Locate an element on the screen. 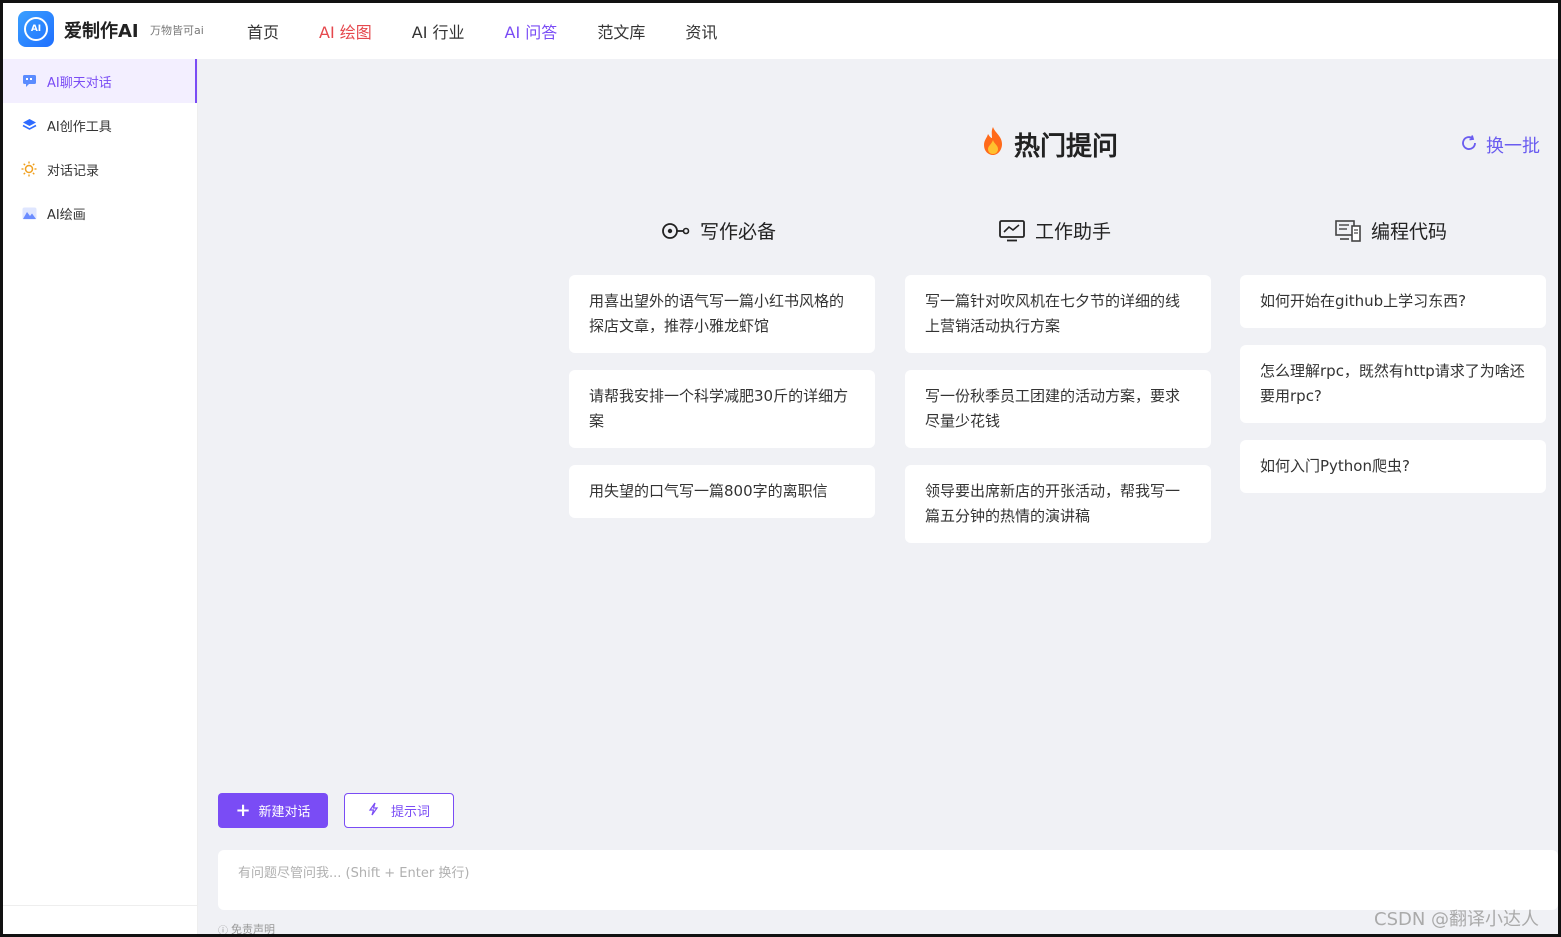 This screenshot has height=937, width=1561. sidebar-item-history: 对话记录 is located at coordinates (100, 169).